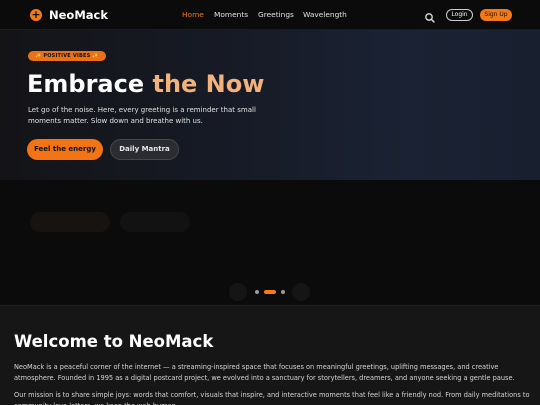  Describe the element at coordinates (238, 292) in the screenshot. I see `carousel-prev-button` at that location.